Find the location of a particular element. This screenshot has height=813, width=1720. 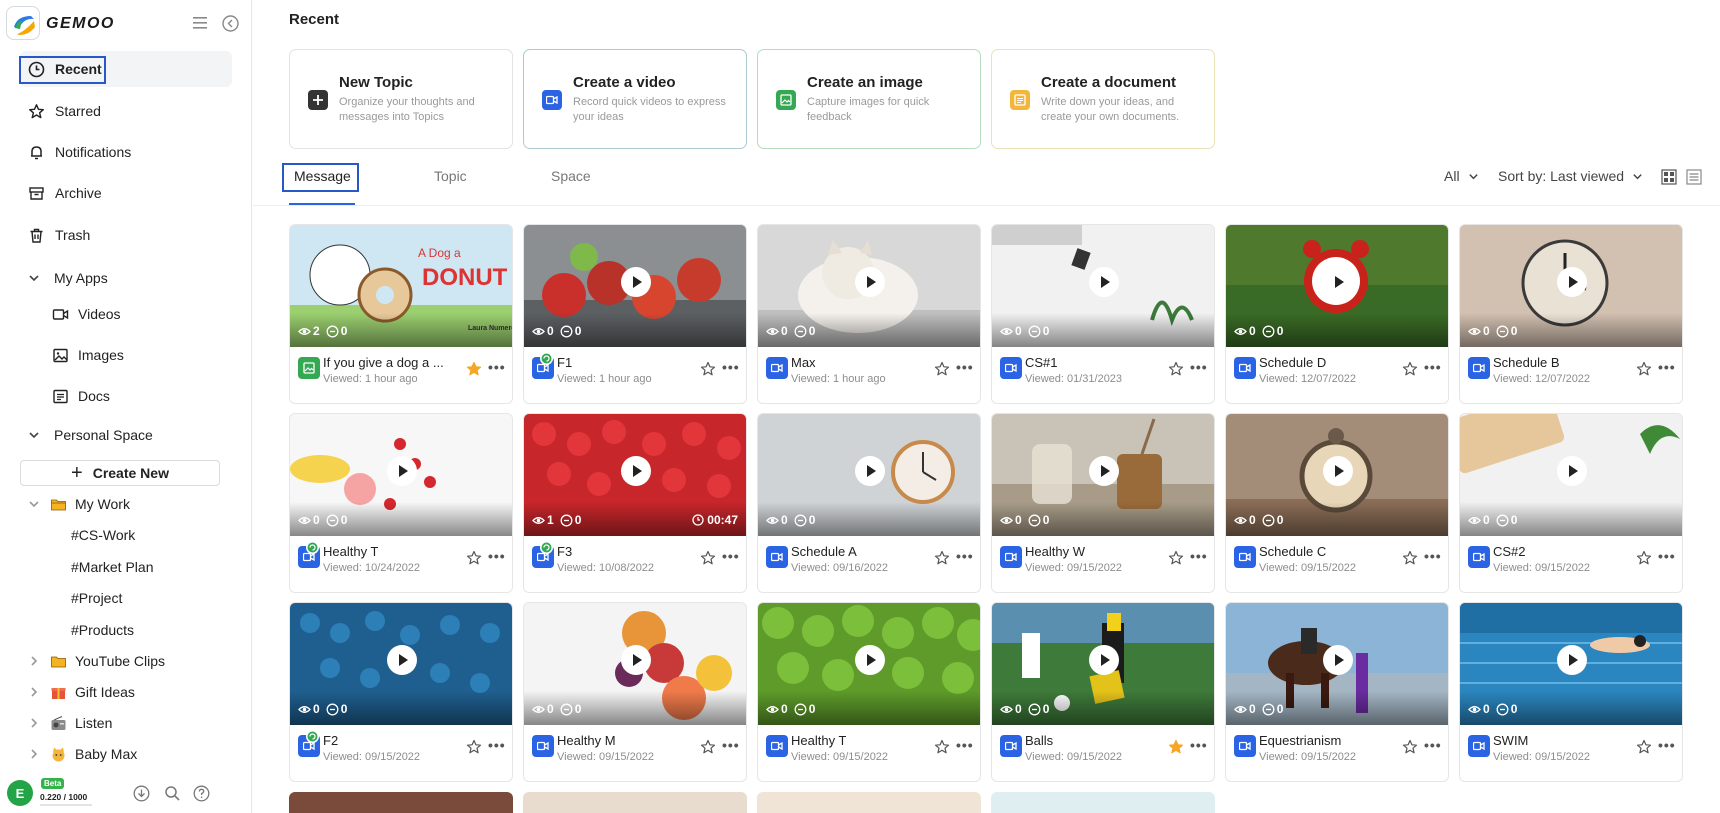

message-card: 0 0 Healthy T Viewed: 09/15/2022 ••• is located at coordinates (869, 692).